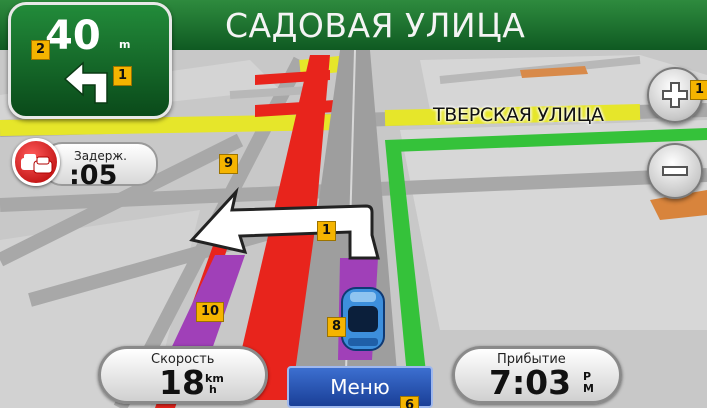  Describe the element at coordinates (85, 82) in the screenshot. I see `turn-left-icon` at that location.